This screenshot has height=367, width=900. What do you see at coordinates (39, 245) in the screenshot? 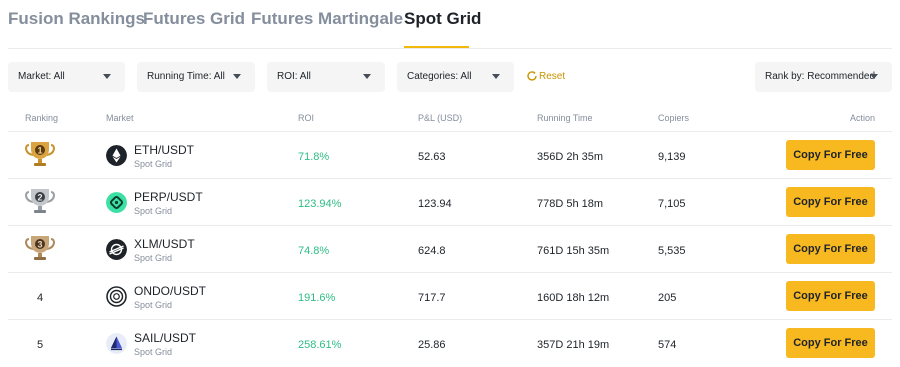
I see `svg-text: 3` at bounding box center [39, 245].